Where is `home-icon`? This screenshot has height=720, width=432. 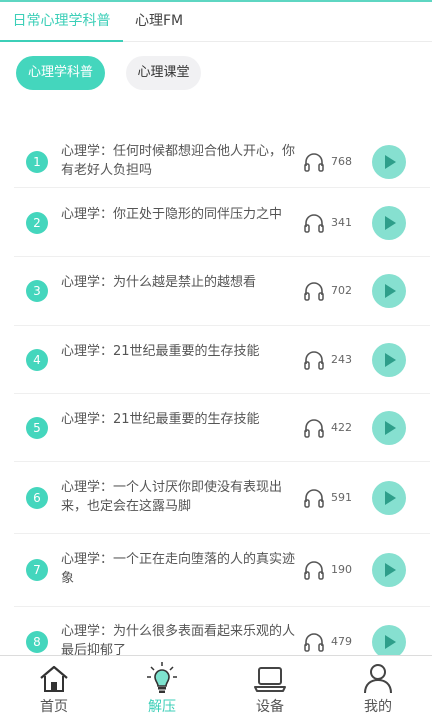 home-icon is located at coordinates (54, 678).